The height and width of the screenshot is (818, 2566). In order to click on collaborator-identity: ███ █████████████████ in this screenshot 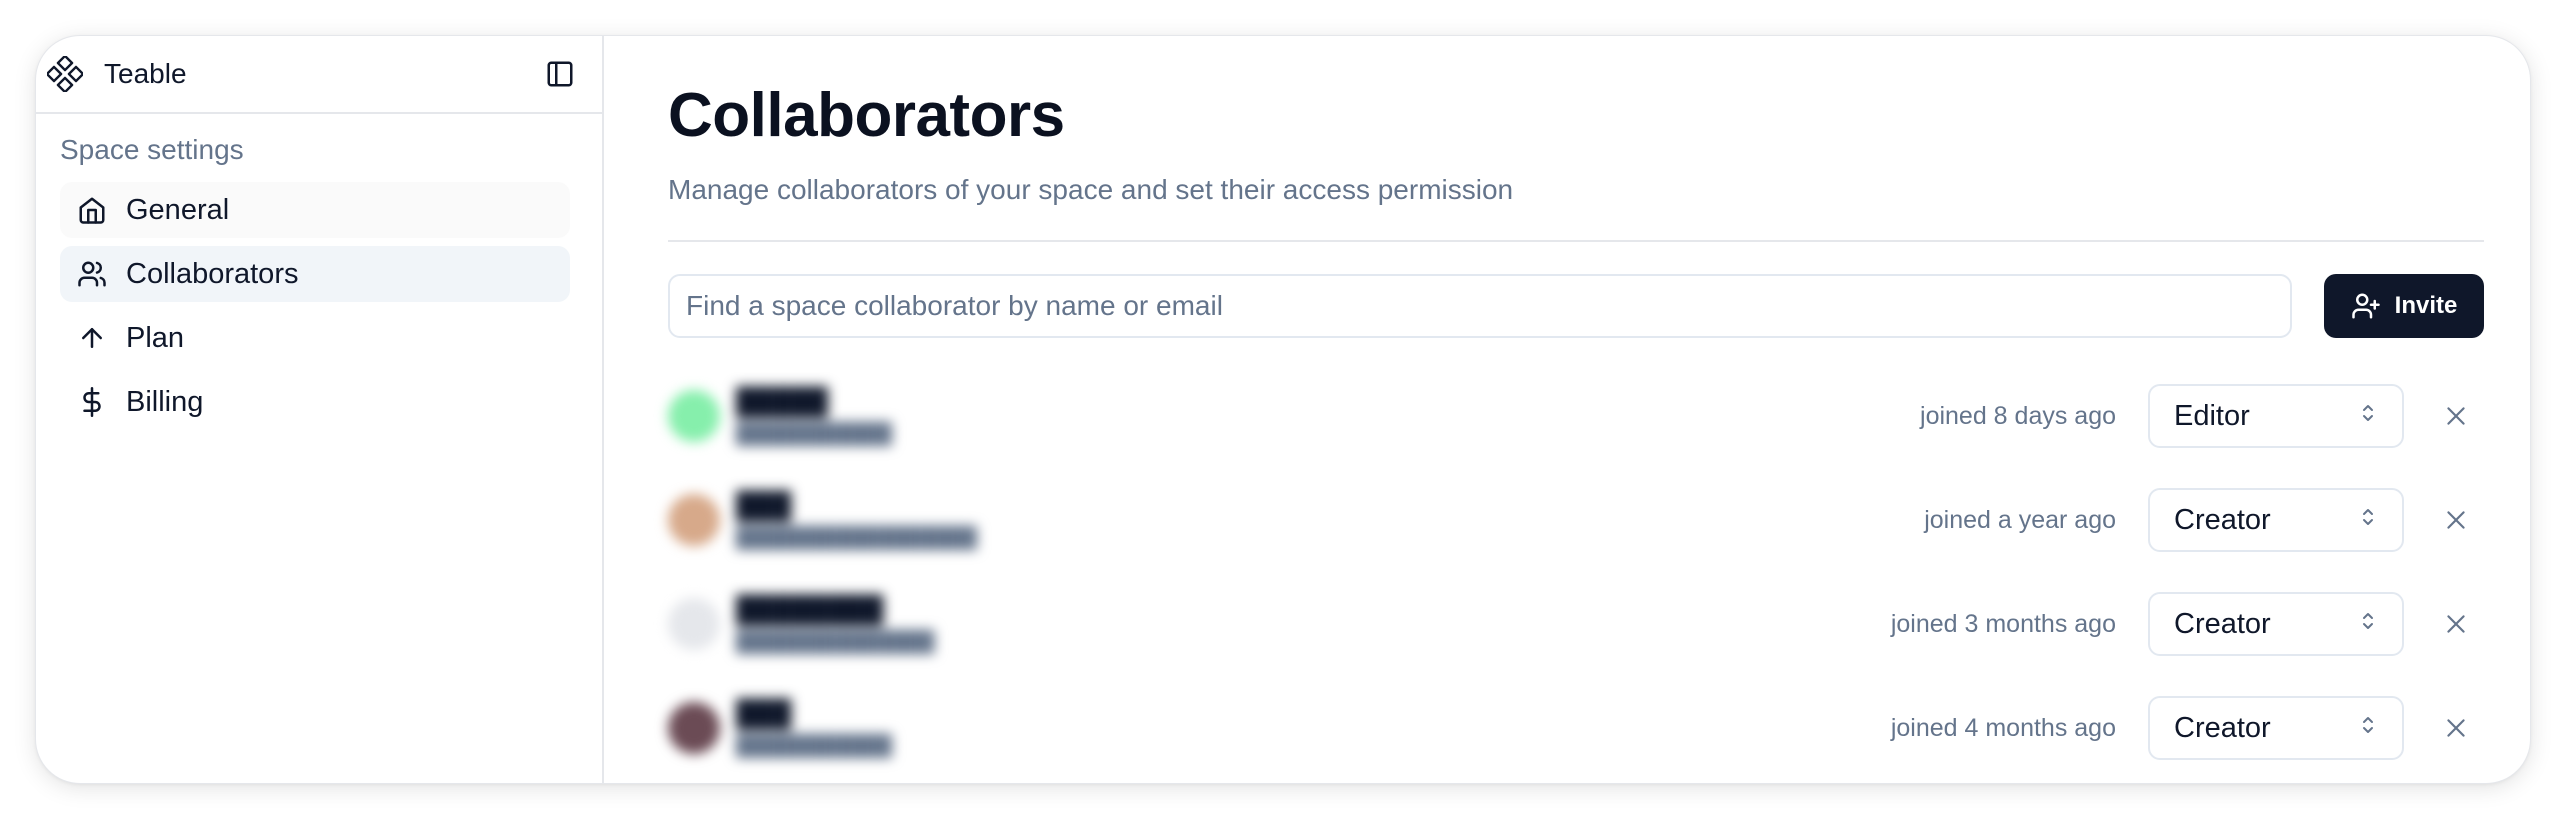, I will do `click(1296, 520)`.